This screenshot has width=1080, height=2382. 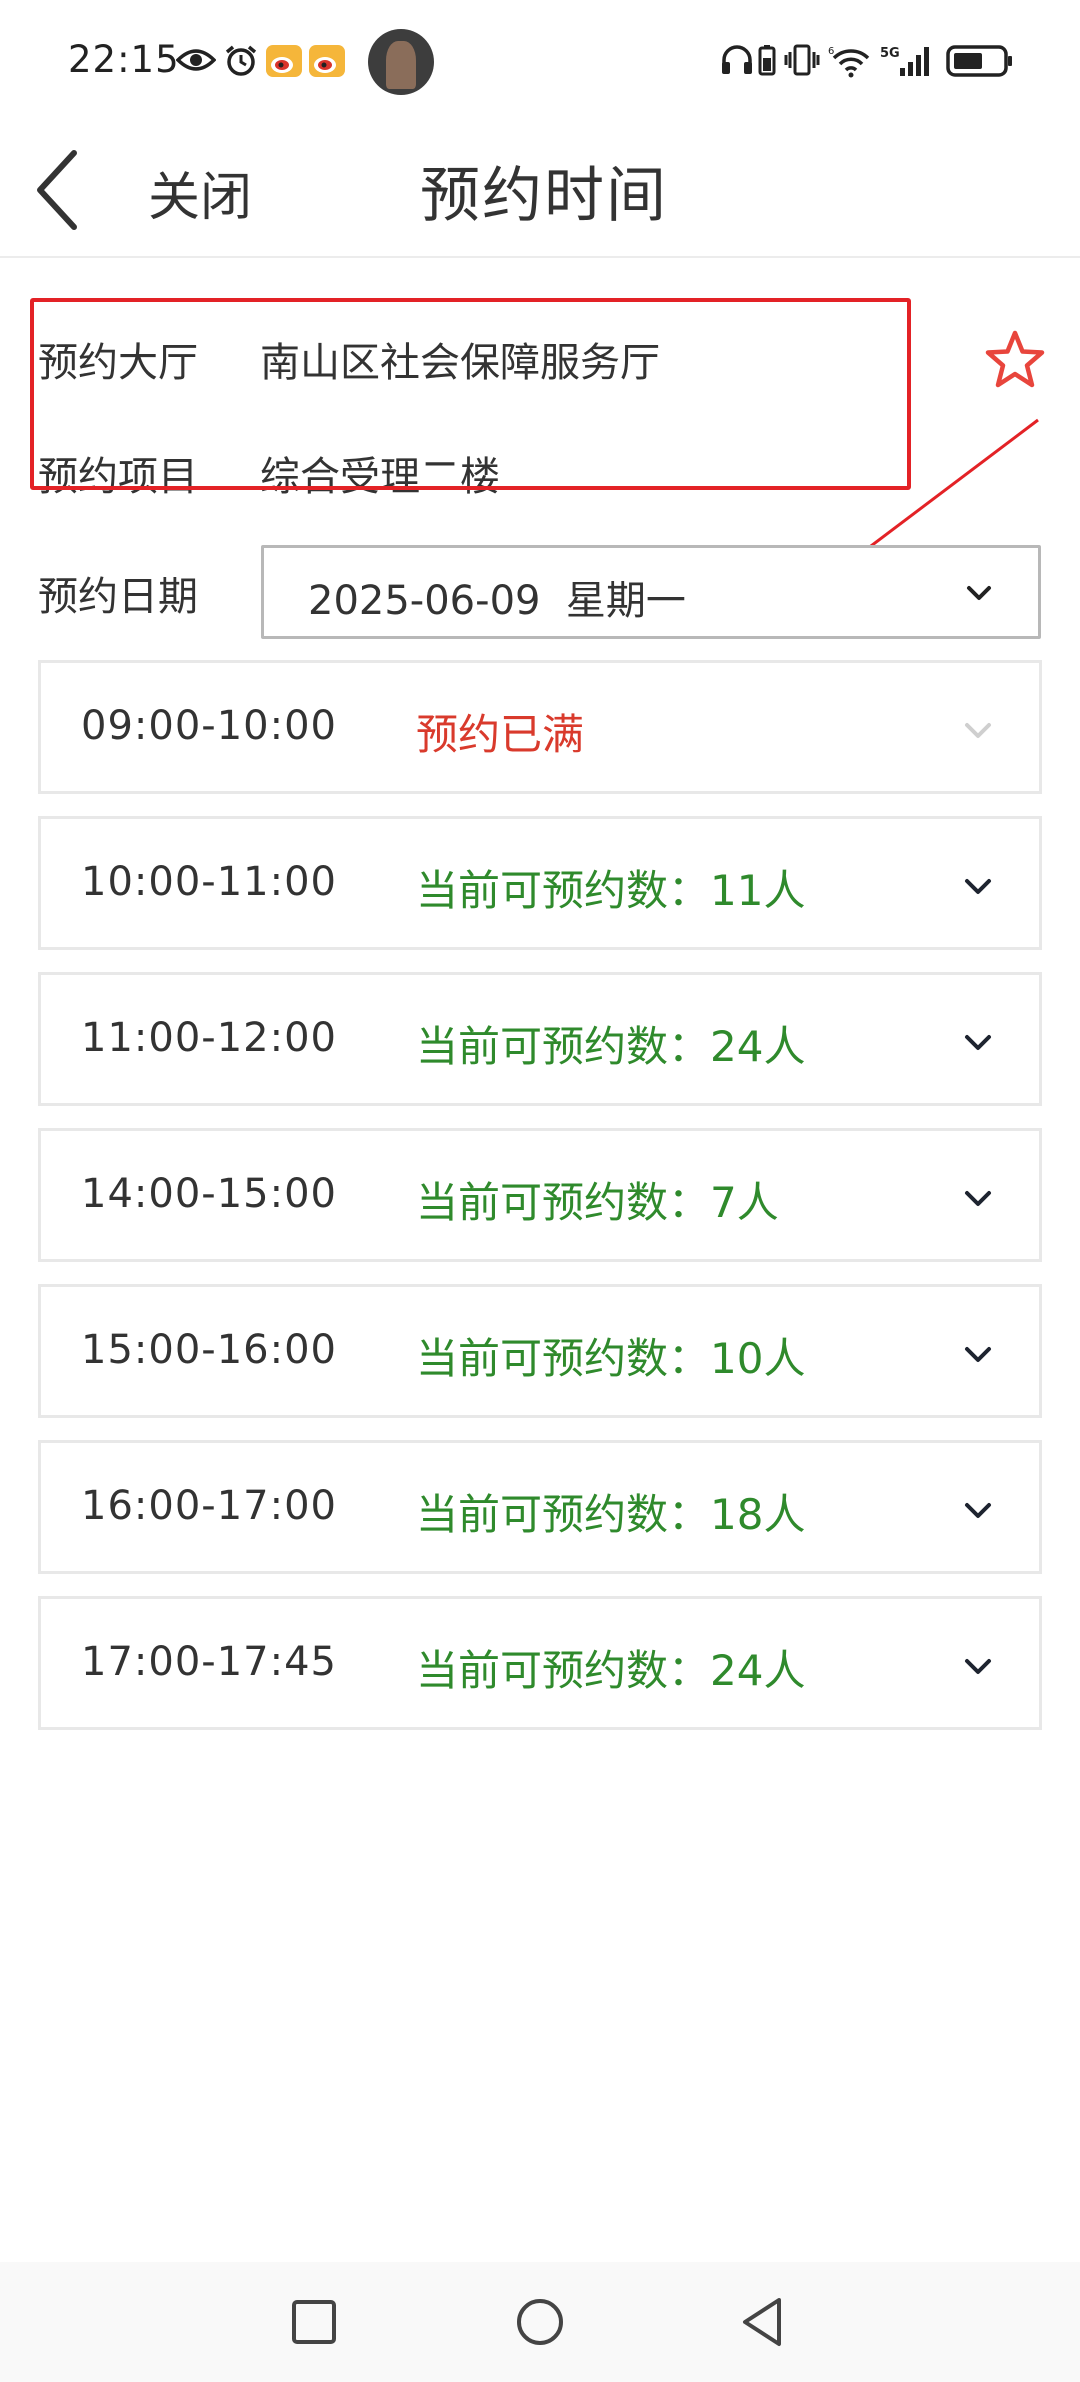 I want to click on slot-time: 09:00-10:00, so click(x=209, y=726).